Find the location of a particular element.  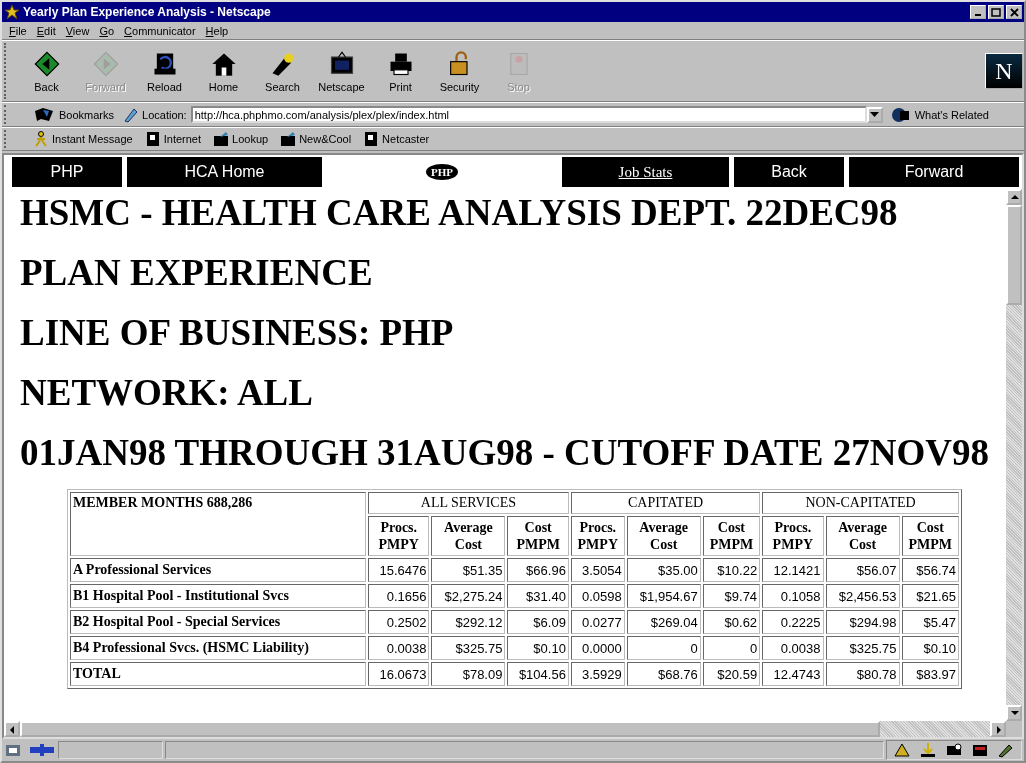

personal-toolbar-button: New&Cool is located at coordinates (316, 139).